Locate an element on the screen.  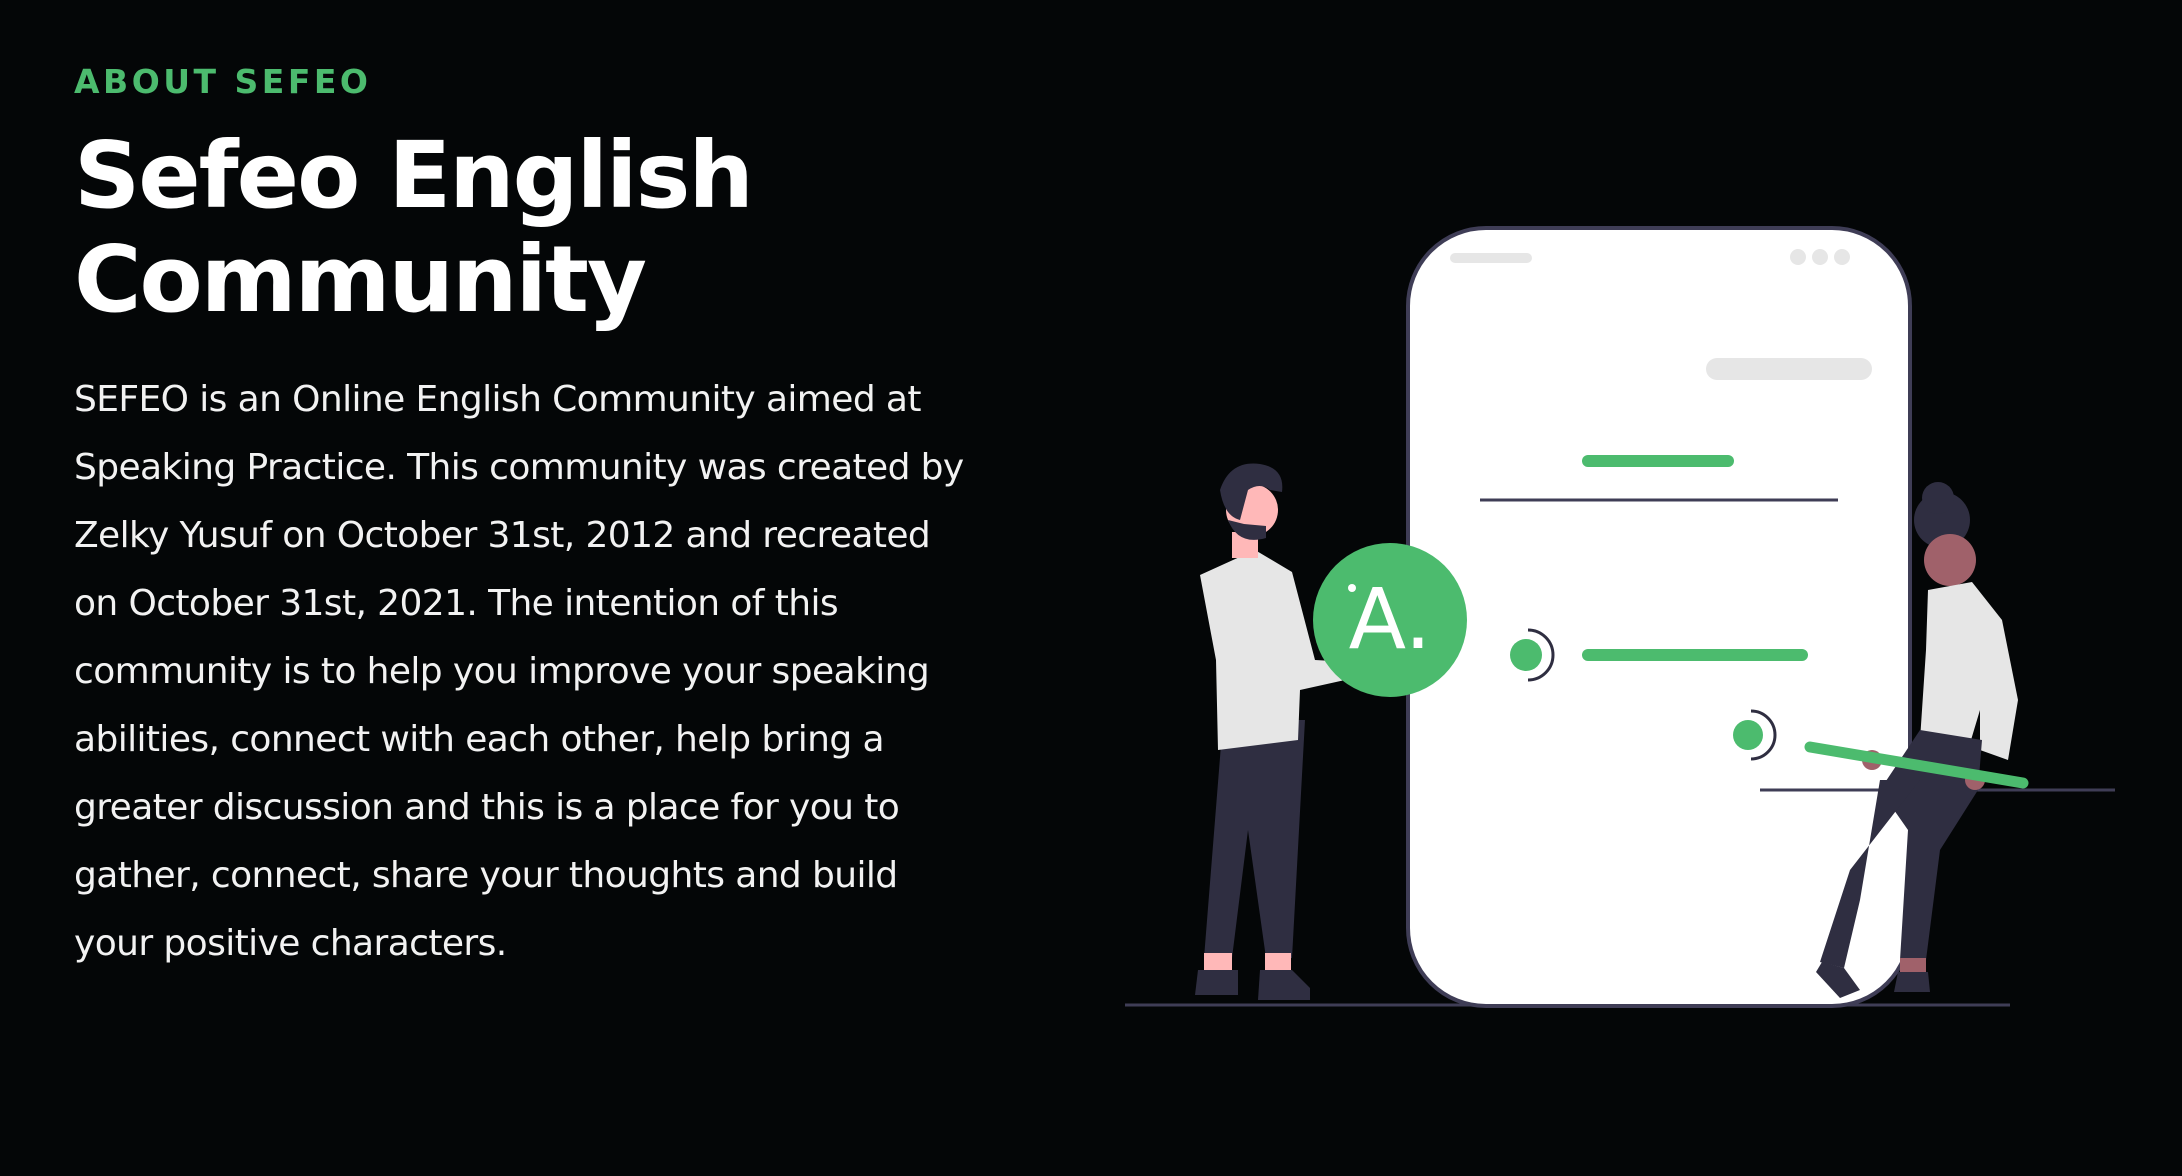
page-title: Sefeo English Community is located at coordinates (414, 227).